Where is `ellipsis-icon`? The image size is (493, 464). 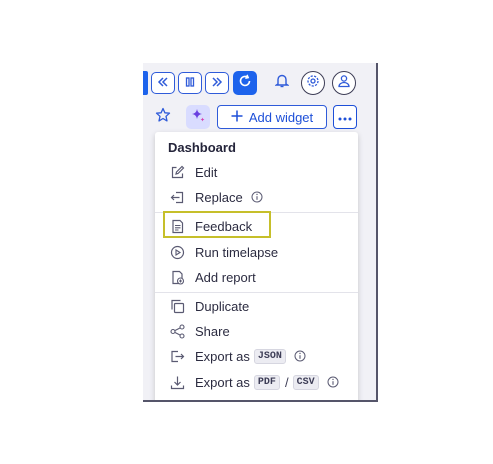 ellipsis-icon is located at coordinates (345, 117).